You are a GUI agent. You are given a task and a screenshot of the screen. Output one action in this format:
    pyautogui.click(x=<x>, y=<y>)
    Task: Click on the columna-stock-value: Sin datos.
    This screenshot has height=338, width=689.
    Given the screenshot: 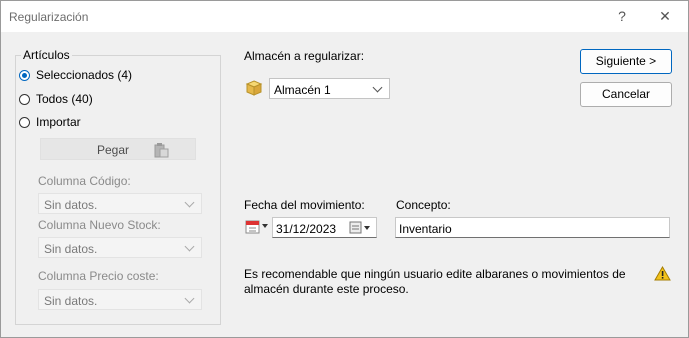 What is the action you would take?
    pyautogui.click(x=71, y=249)
    